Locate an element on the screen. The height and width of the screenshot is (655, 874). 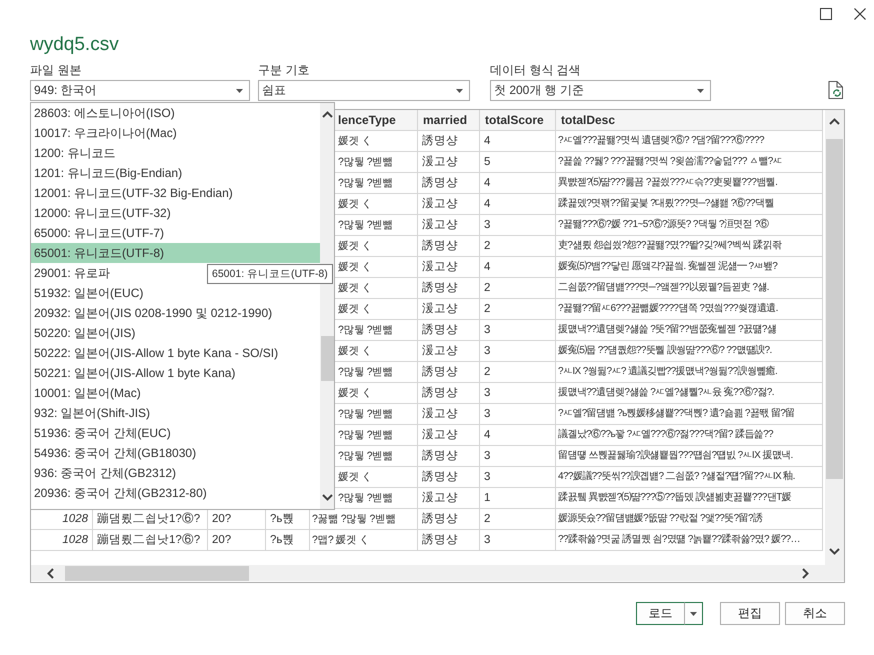
table-cell: 媛寃⑸뭅 ??덈퀎怨??뚯뿰 諛쒕땶???⑥? ??먮떎諛?. is located at coordinates (689, 351).